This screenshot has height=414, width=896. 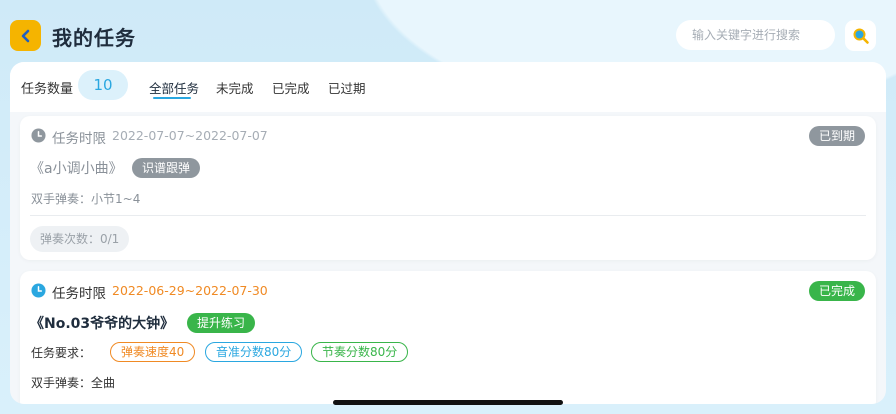 I want to click on tab-expired: 已过期, so click(x=347, y=87).